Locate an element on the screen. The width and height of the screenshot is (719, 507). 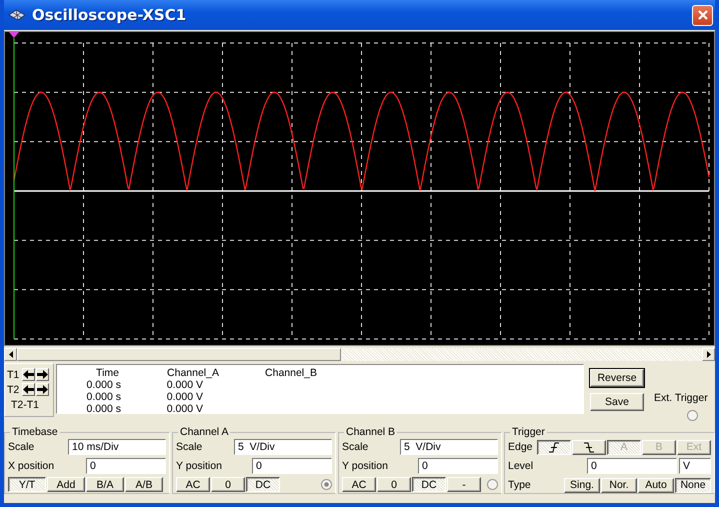
close-icon is located at coordinates (702, 15).